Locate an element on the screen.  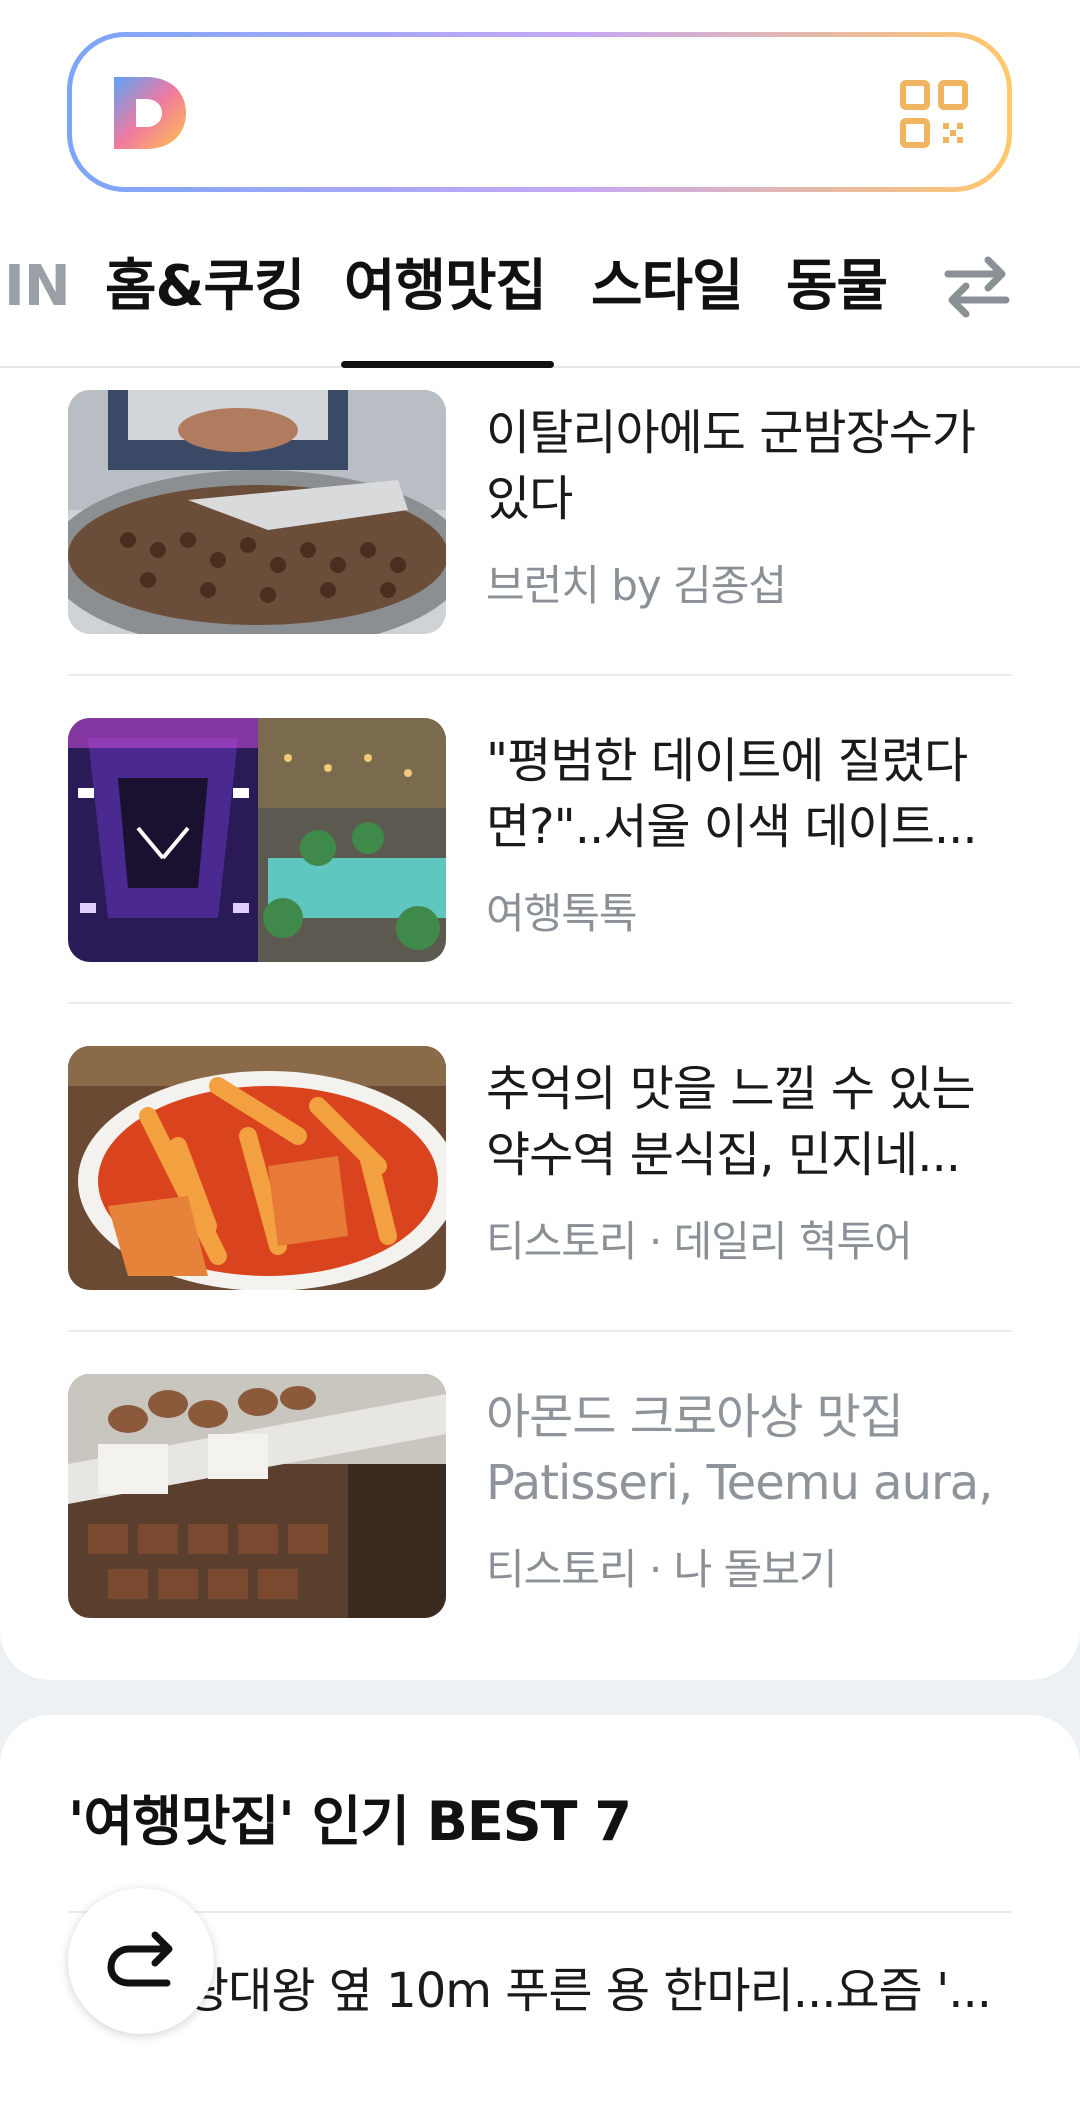
list-item: 이탈리아에도 군밤장수가 있다 브런치 by 김종섭 is located at coordinates (540, 512).